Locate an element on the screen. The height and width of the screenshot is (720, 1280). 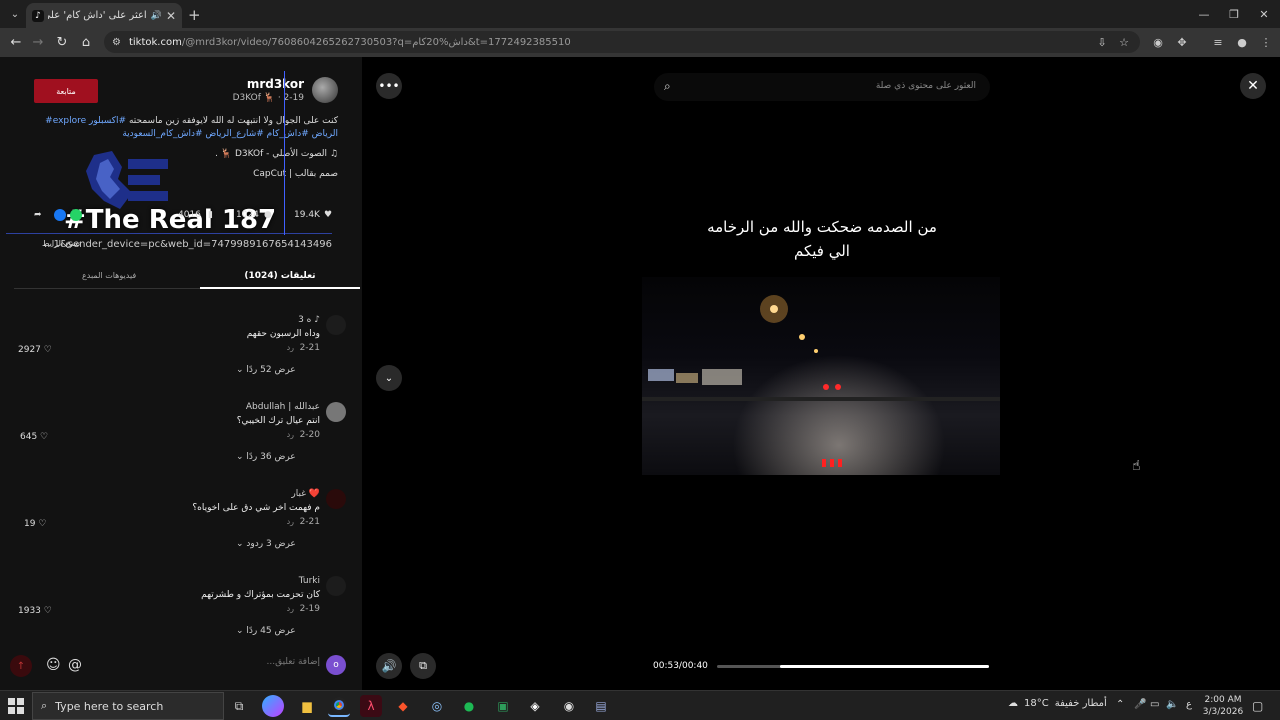
view-replies-button: ⌄ عرض 52 ردًا is located at coordinates (266, 370).